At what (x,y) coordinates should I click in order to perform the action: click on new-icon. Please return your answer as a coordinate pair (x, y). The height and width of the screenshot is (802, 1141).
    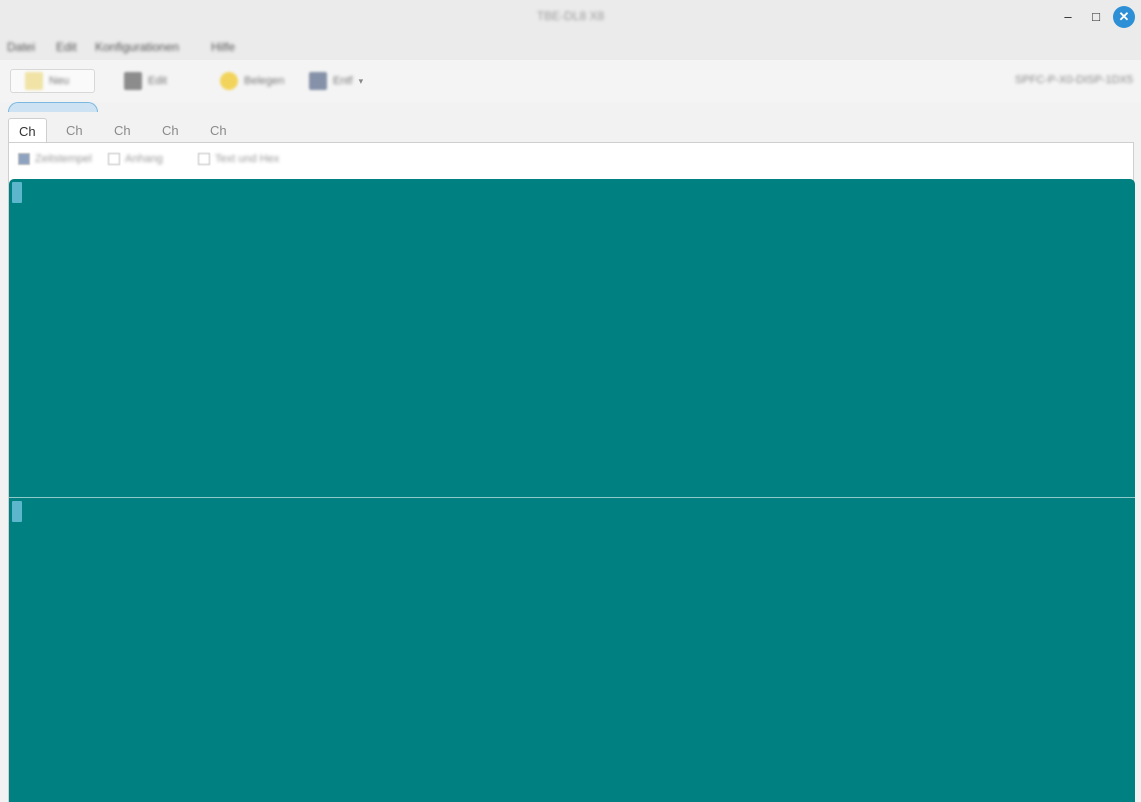
    Looking at the image, I should click on (34, 81).